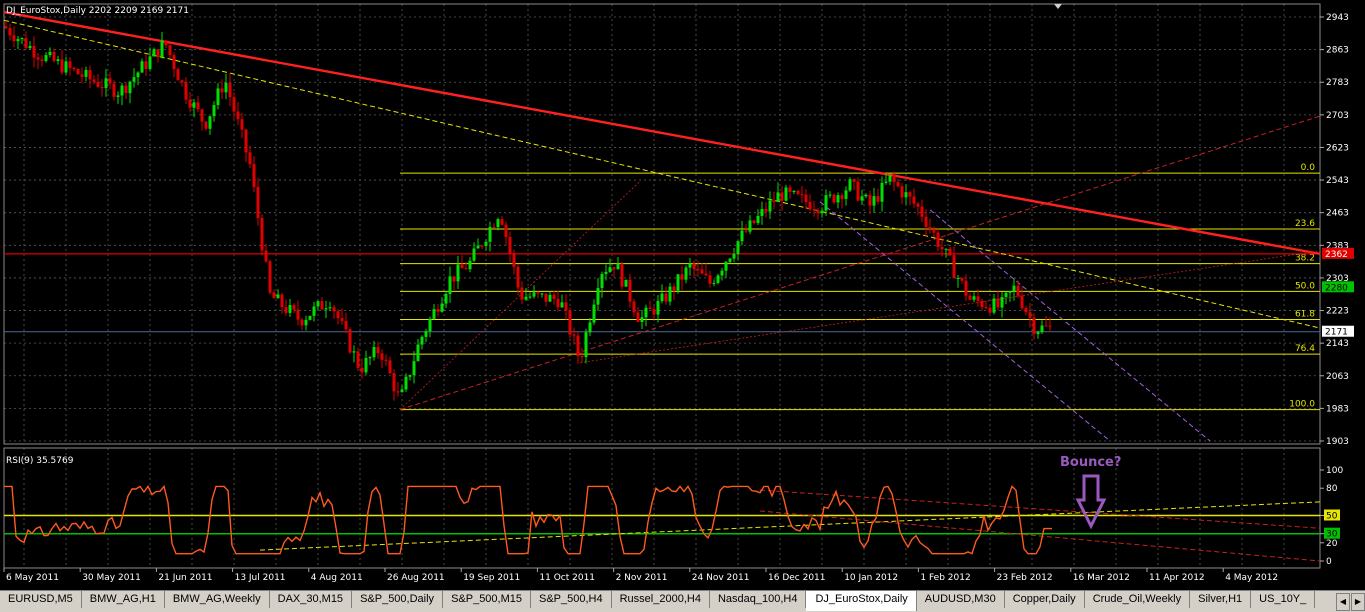 The width and height of the screenshot is (1365, 612). I want to click on time-tick: 26 Aug 2011, so click(416, 578).